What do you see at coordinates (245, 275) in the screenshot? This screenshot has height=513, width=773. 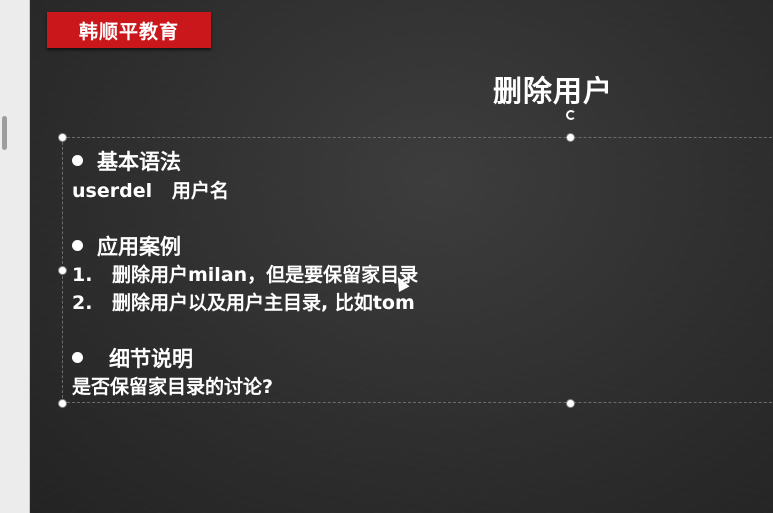 I see `example-item-1: 1. 删除用户milan，但是要保留家目录` at bounding box center [245, 275].